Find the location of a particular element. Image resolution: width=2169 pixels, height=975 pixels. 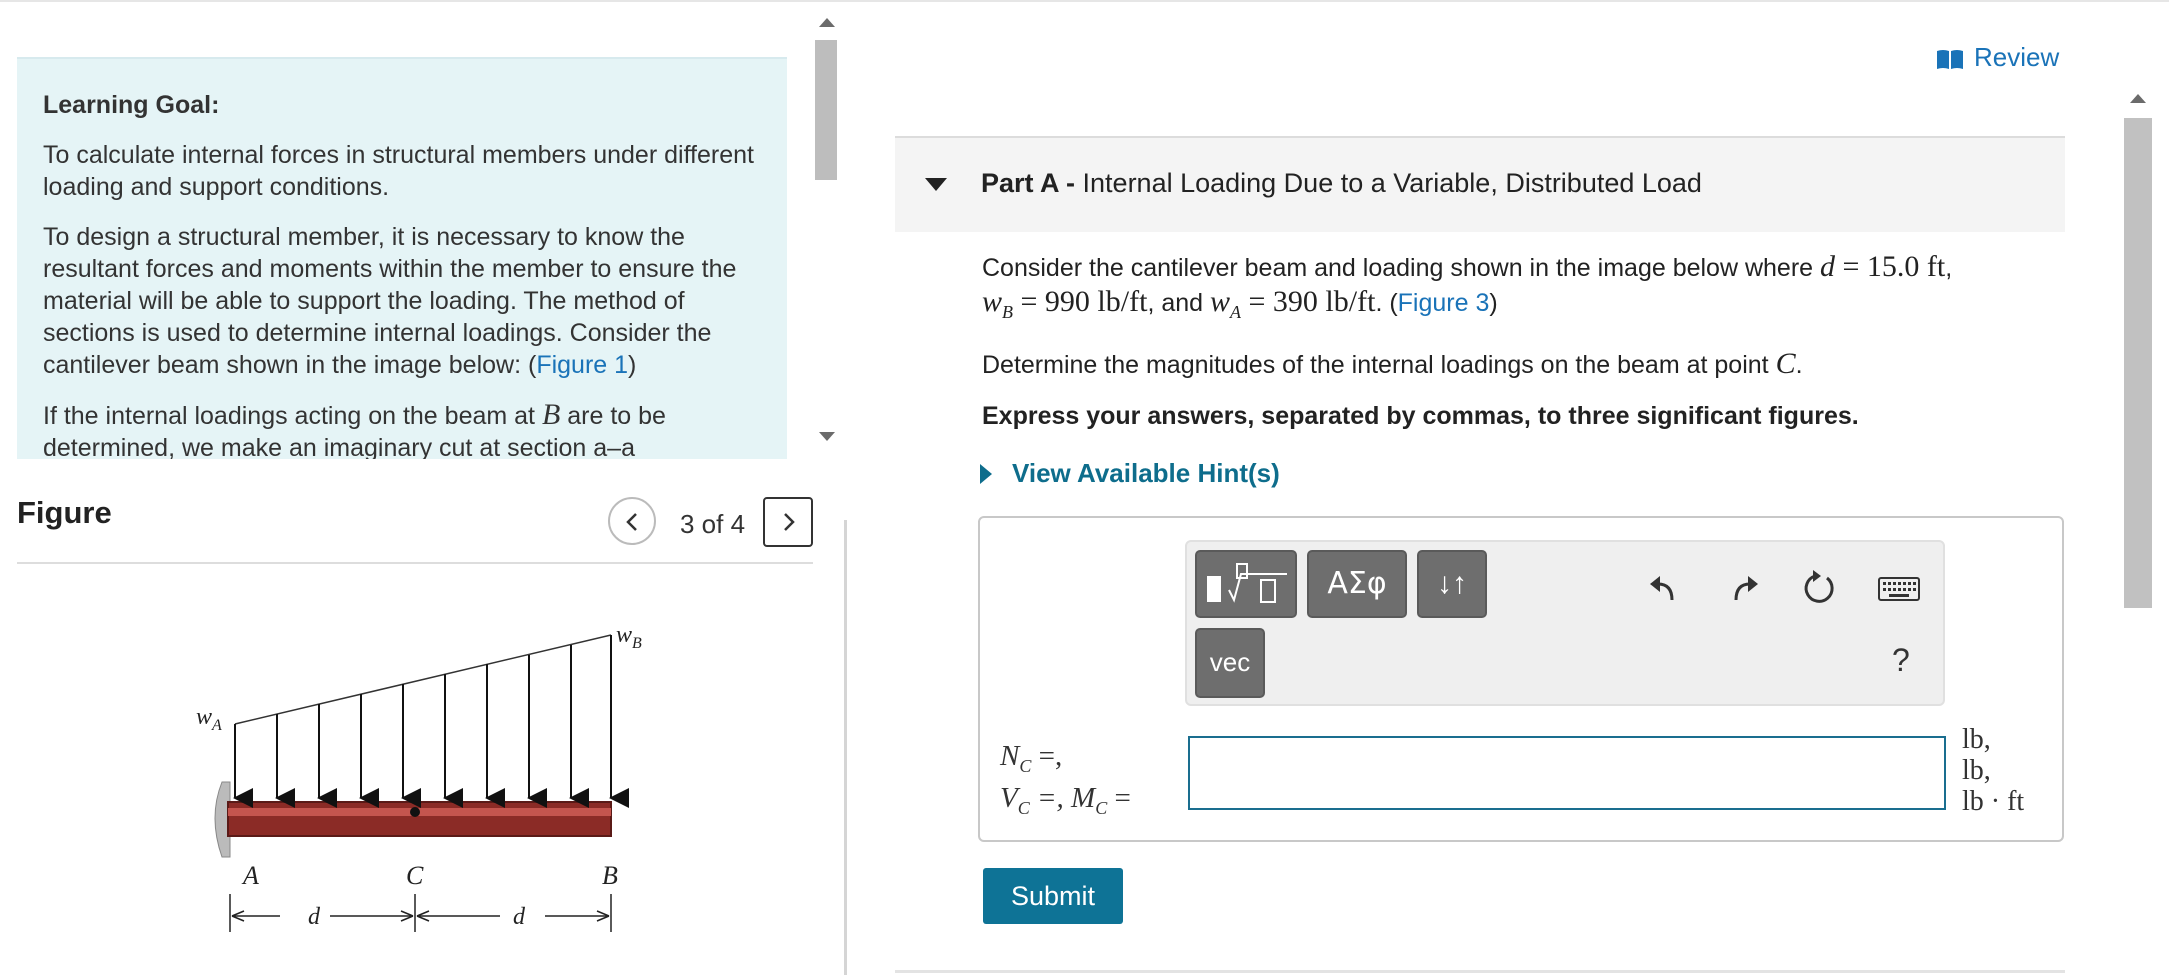

left-scrollbar is located at coordinates (825, 229).